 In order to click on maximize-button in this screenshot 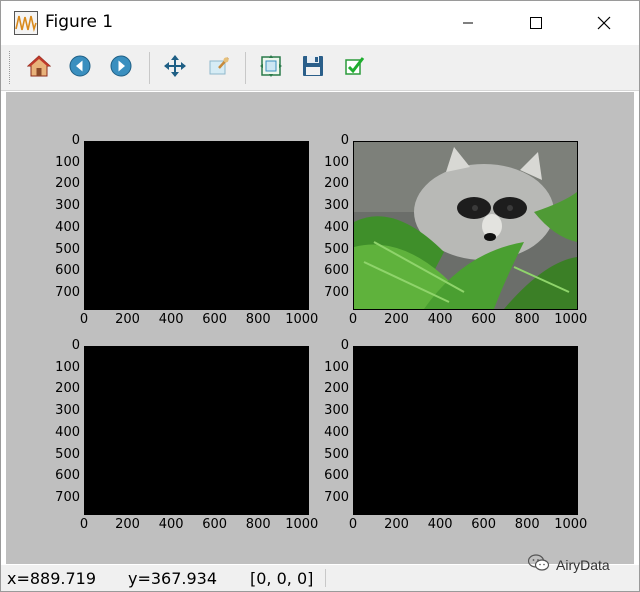, I will do `click(536, 23)`.